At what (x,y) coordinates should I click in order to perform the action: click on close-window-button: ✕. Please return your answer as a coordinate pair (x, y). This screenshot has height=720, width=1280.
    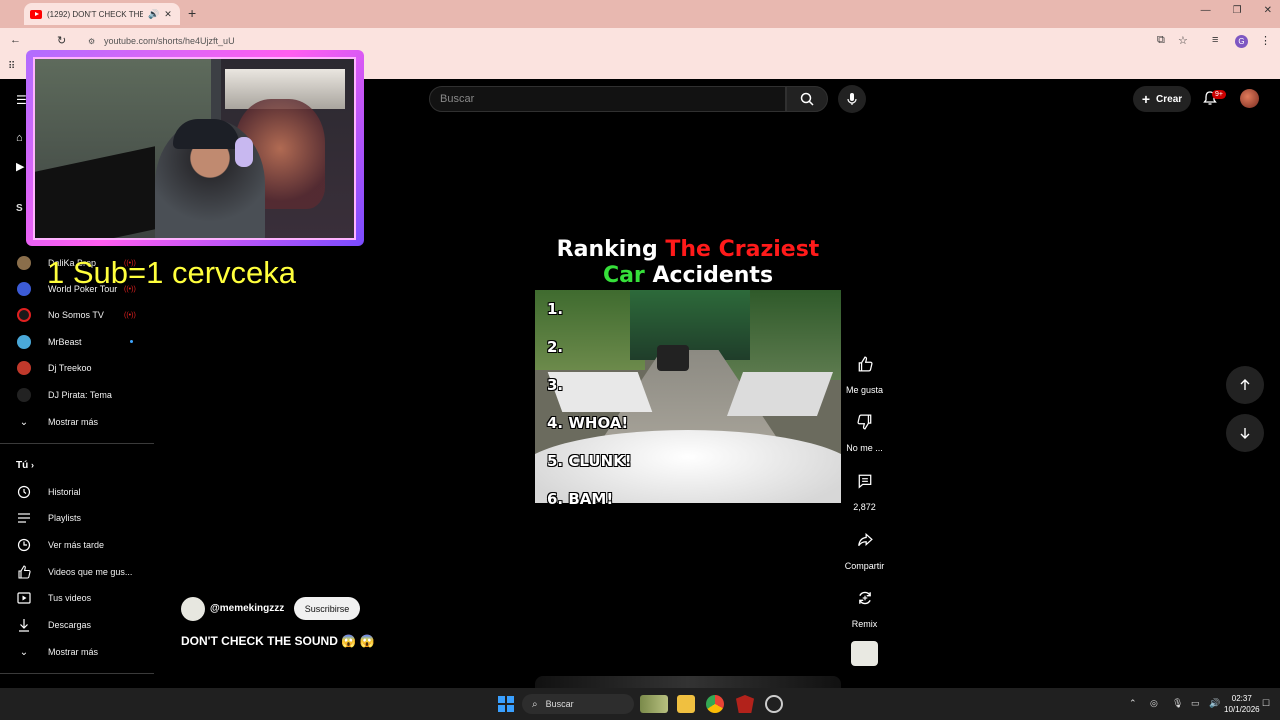
    Looking at the image, I should click on (1268, 10).